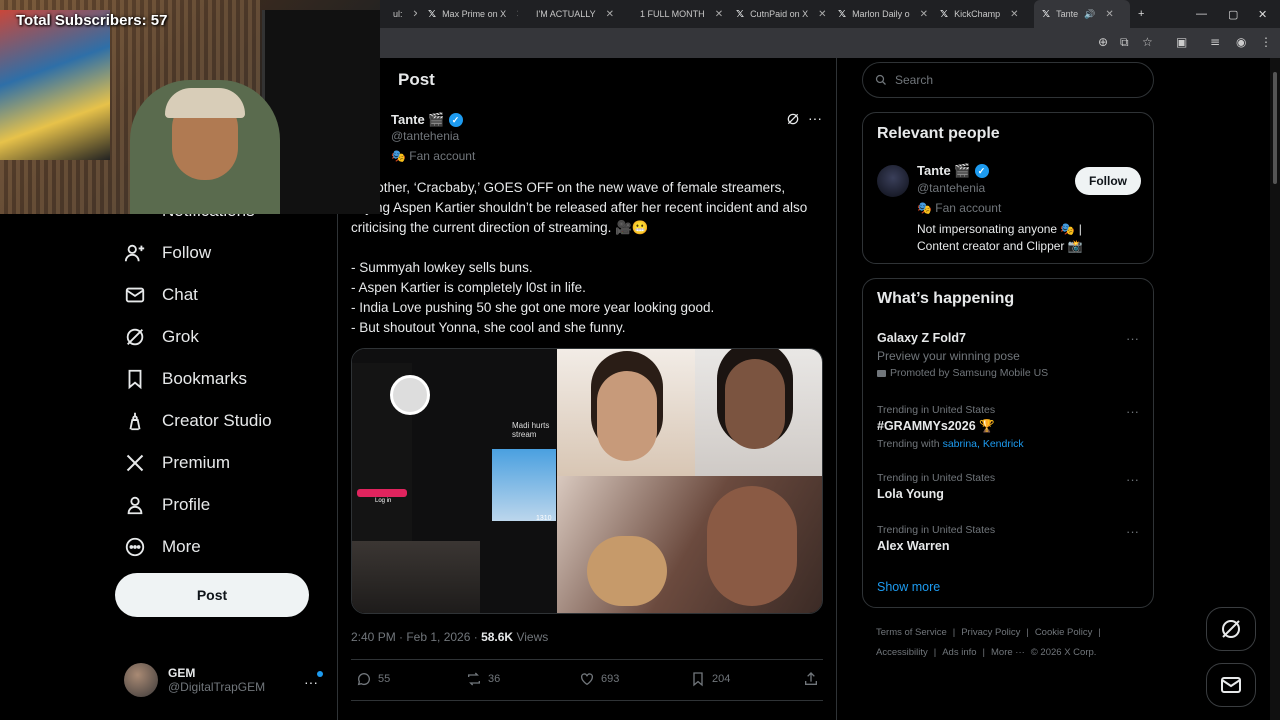  I want to click on author-name-text: Tante 🎬, so click(418, 119).